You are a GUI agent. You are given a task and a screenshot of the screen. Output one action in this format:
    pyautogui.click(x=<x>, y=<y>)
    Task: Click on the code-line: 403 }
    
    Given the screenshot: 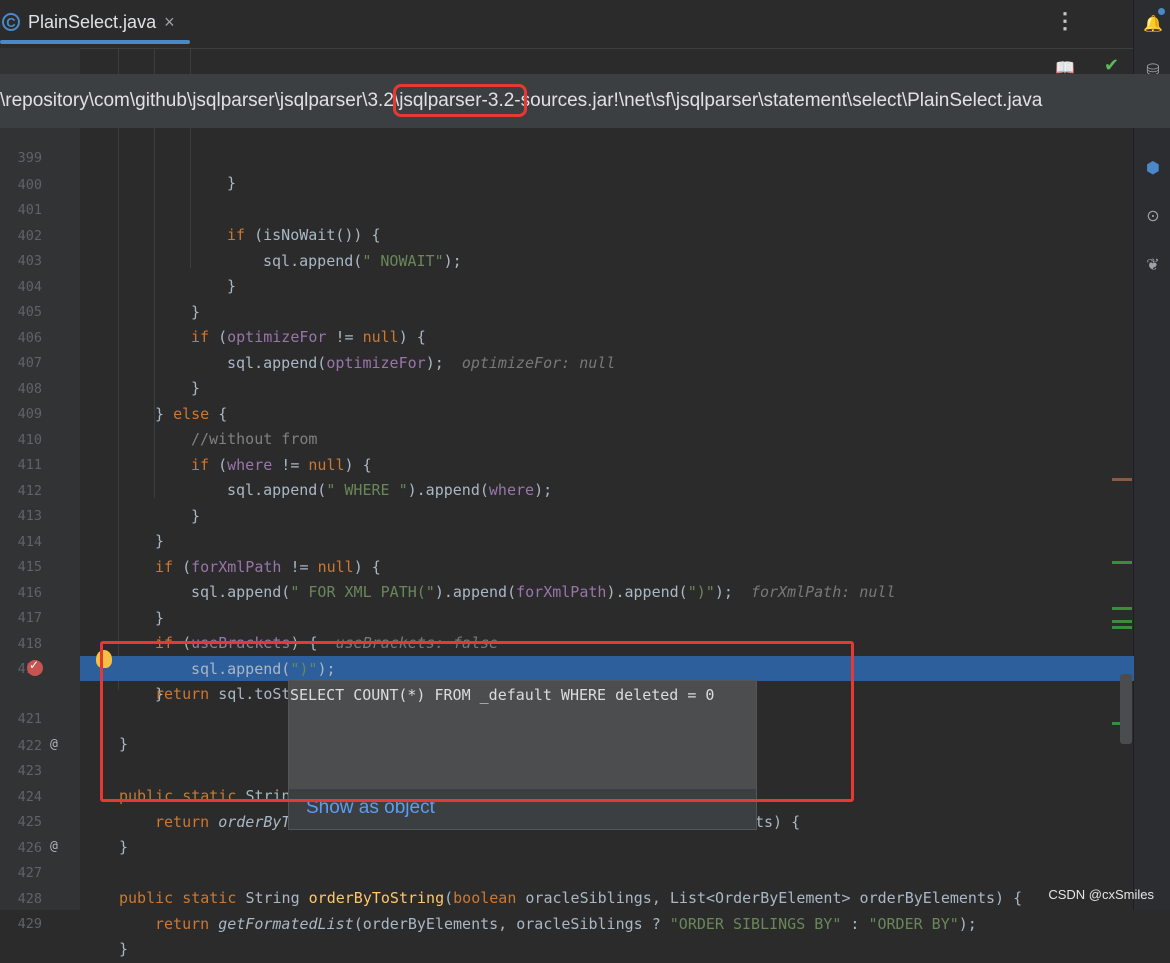 What is the action you would take?
    pyautogui.click(x=567, y=259)
    